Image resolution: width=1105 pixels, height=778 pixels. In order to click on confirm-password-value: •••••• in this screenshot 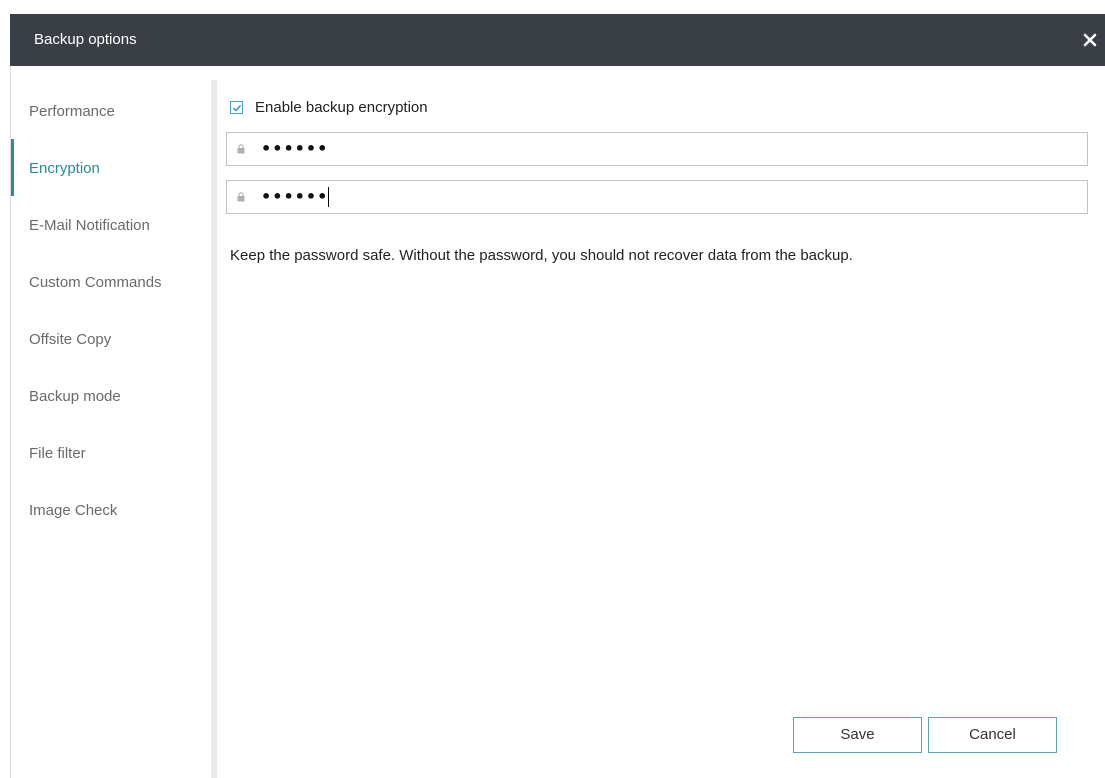, I will do `click(295, 196)`.